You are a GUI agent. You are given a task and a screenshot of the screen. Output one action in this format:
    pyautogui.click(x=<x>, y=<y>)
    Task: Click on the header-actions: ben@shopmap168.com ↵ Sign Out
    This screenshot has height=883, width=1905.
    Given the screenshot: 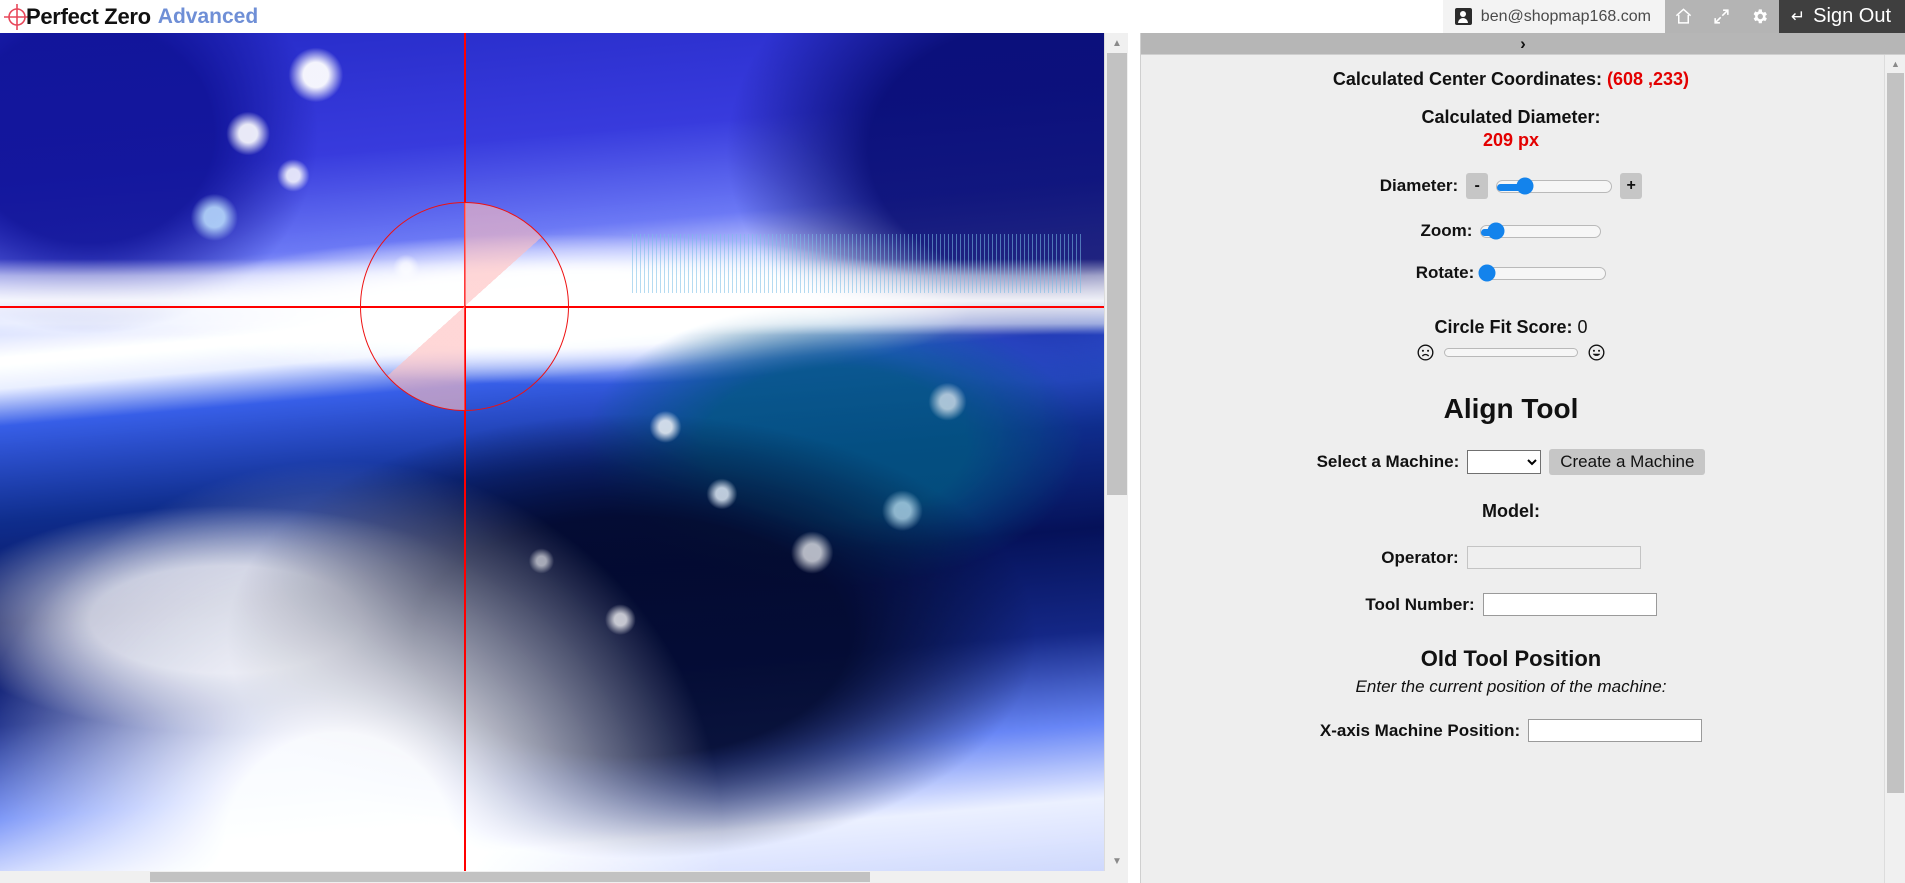 What is the action you would take?
    pyautogui.click(x=1673, y=16)
    